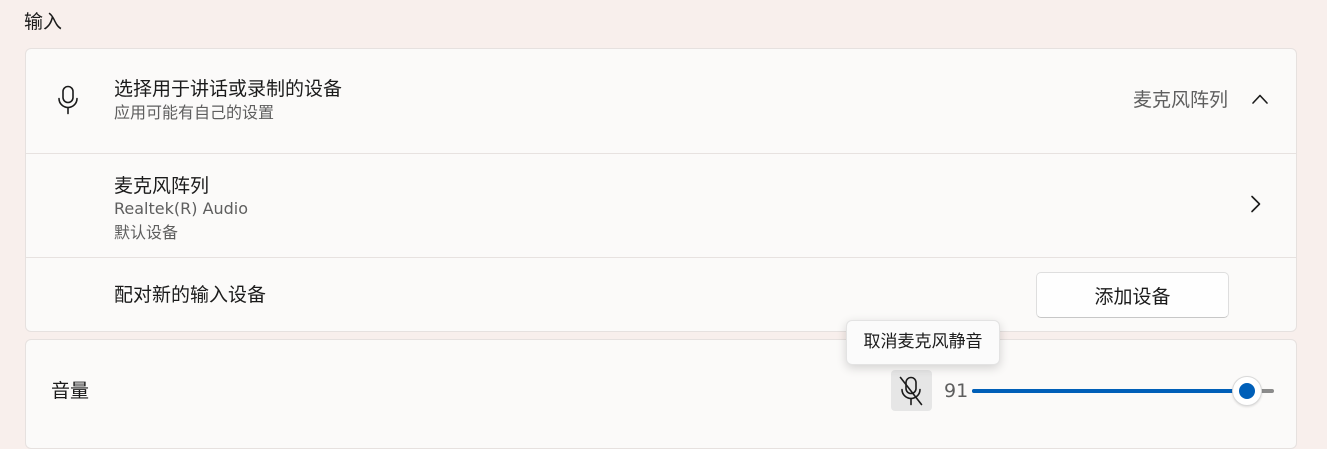 This screenshot has height=449, width=1327. Describe the element at coordinates (1180, 100) in the screenshot. I see `selected-input-device: 麦克风阵列` at that location.